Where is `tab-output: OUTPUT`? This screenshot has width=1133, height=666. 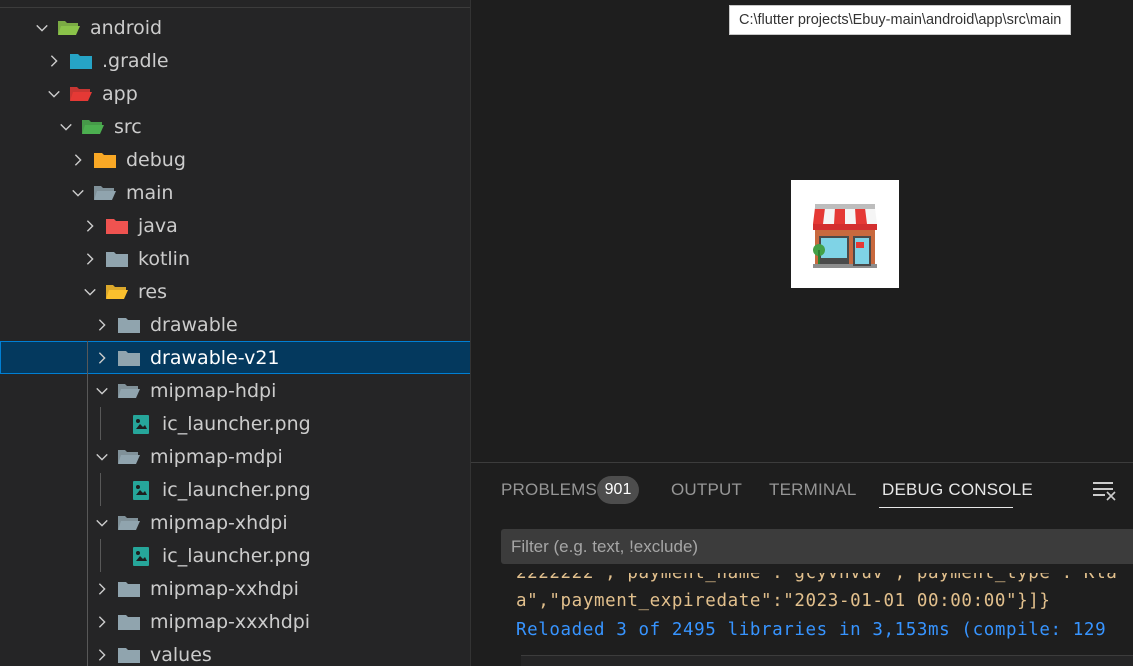
tab-output: OUTPUT is located at coordinates (706, 490).